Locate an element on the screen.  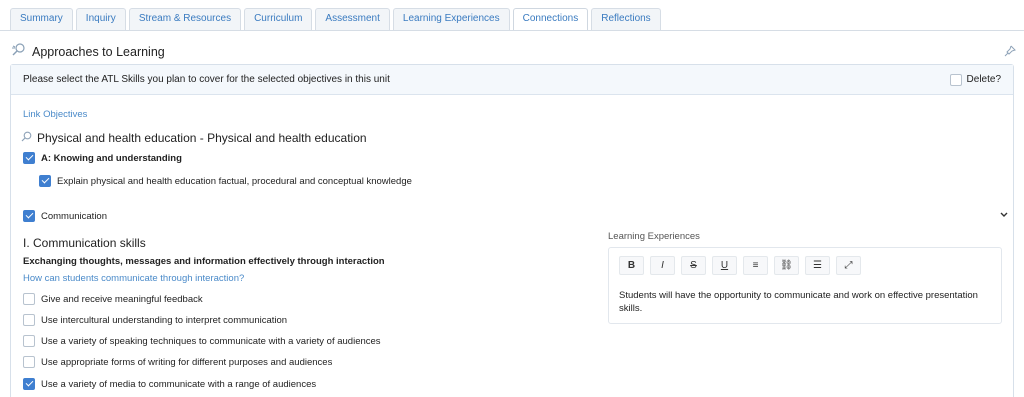
section-header: Approaches to Learning is located at coordinates (87, 51).